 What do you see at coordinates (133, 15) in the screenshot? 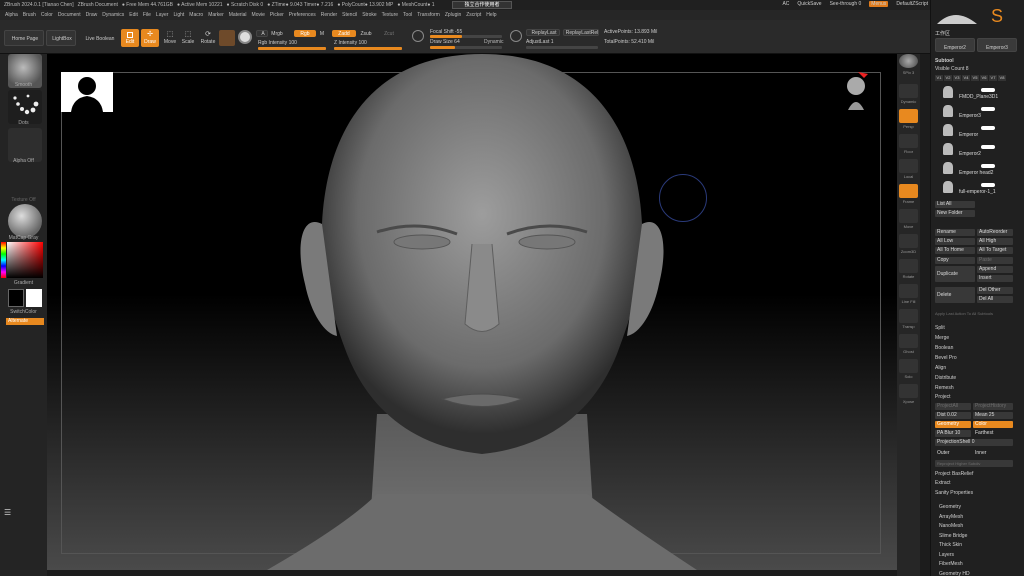
I see `menu-edit: Edit` at bounding box center [133, 15].